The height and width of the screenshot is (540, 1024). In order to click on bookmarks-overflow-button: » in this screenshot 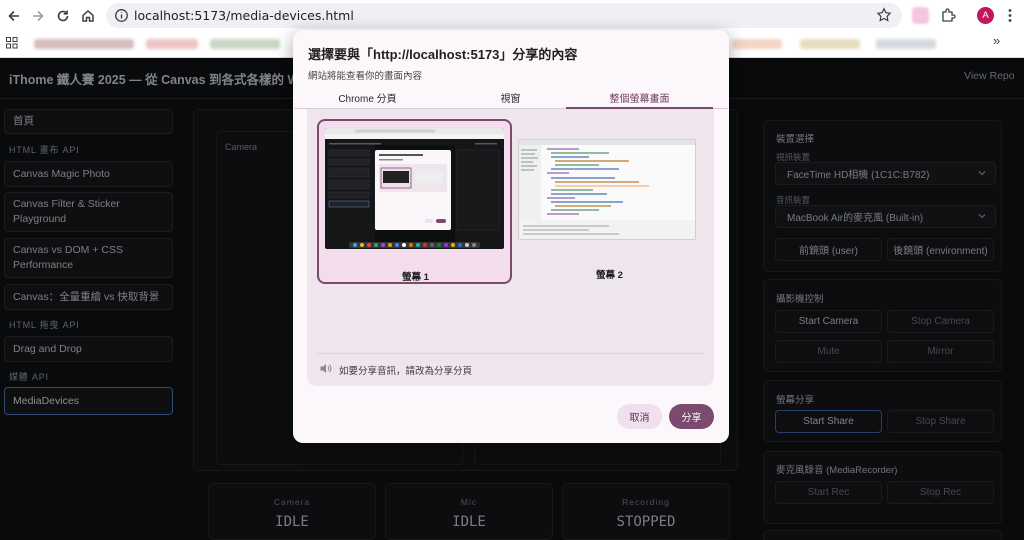, I will do `click(996, 40)`.